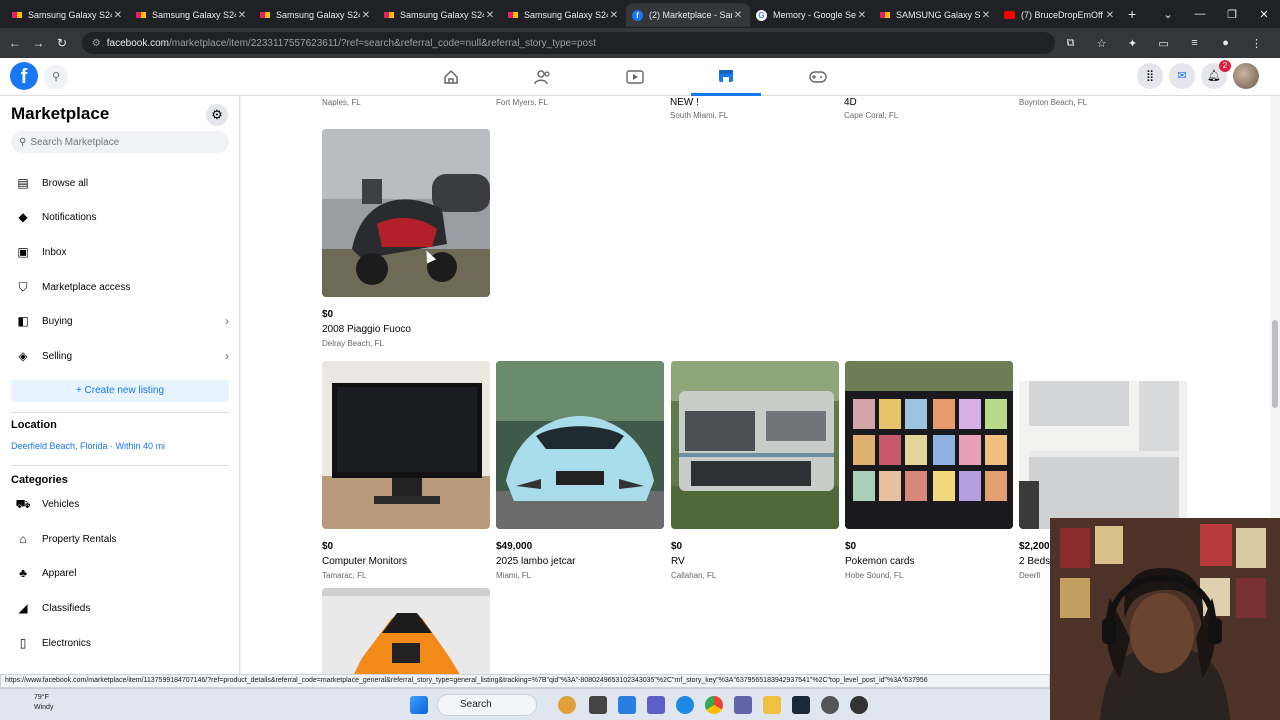 The height and width of the screenshot is (720, 1280). Describe the element at coordinates (120, 504) in the screenshot. I see `category-vehicles: ⛟ Vehicles` at that location.